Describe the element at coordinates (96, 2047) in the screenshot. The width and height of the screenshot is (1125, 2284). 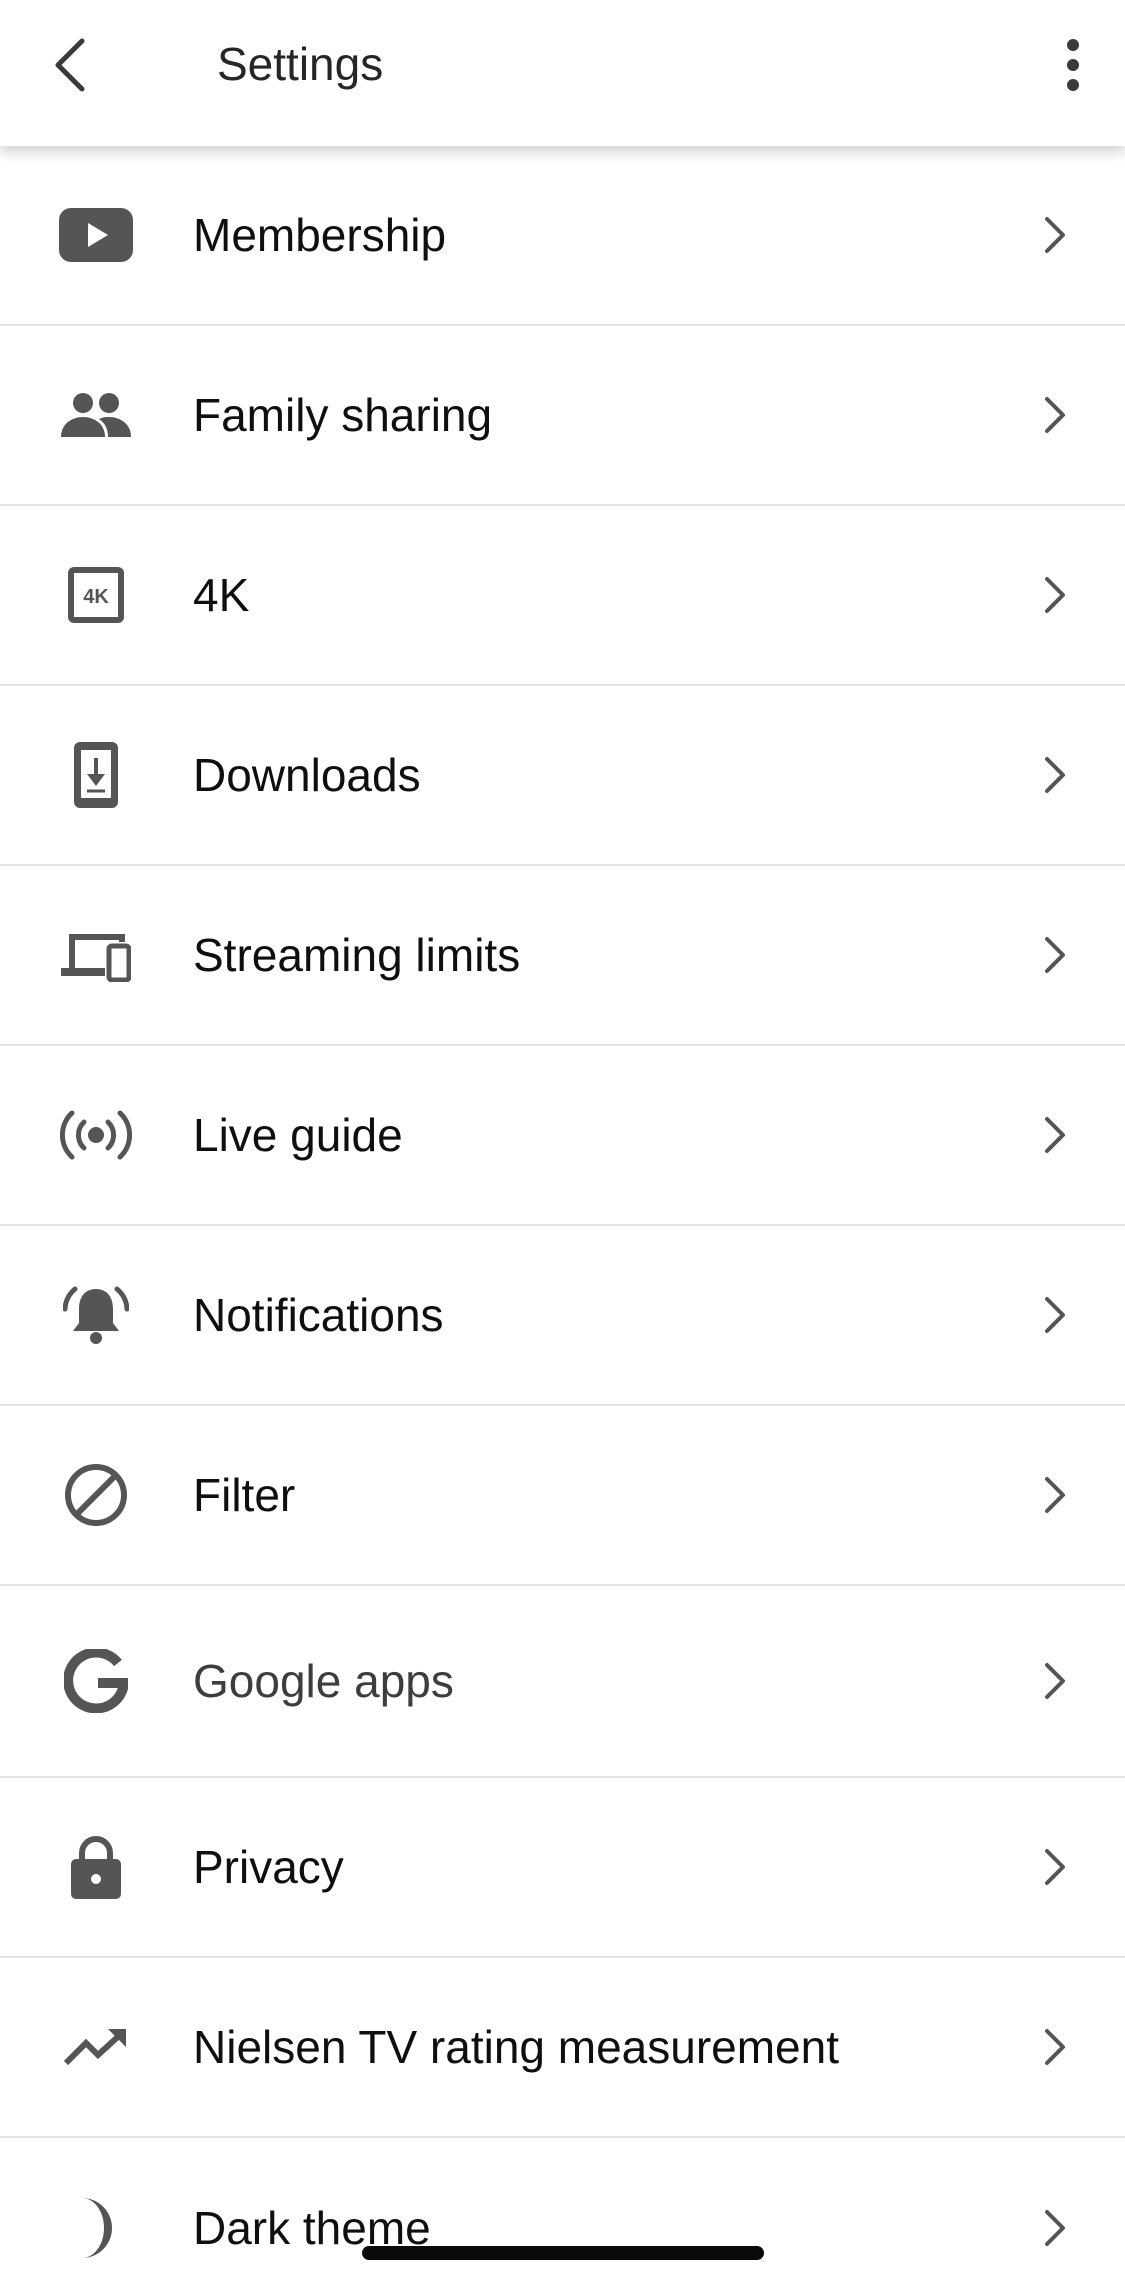
I see `trending-up-icon` at that location.